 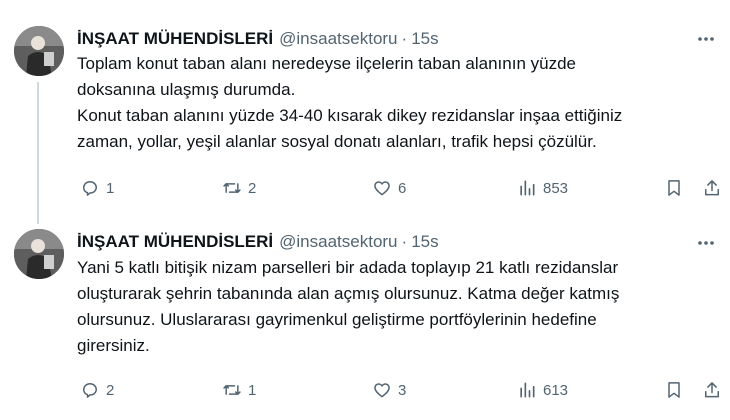 What do you see at coordinates (402, 188) in the screenshot?
I see `like-count: 6` at bounding box center [402, 188].